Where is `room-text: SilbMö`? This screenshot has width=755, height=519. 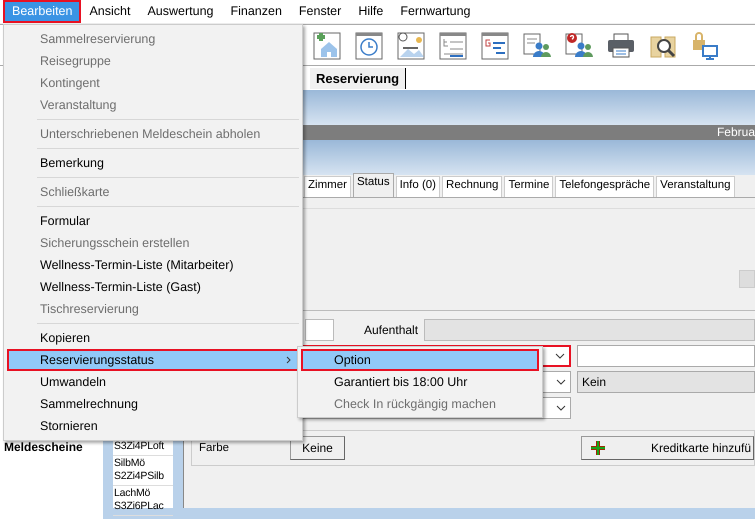 room-text: SilbMö is located at coordinates (130, 463).